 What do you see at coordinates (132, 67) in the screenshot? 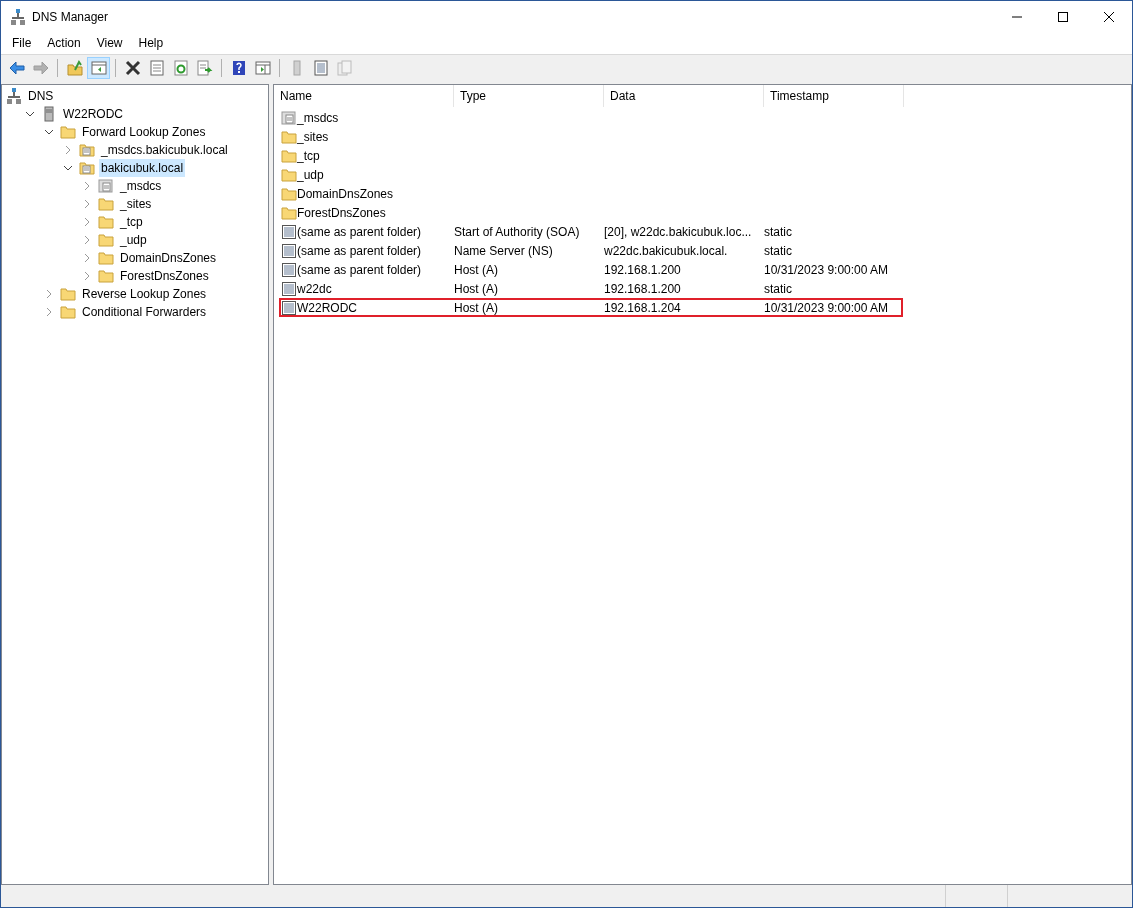
I see `delete-icon` at bounding box center [132, 67].